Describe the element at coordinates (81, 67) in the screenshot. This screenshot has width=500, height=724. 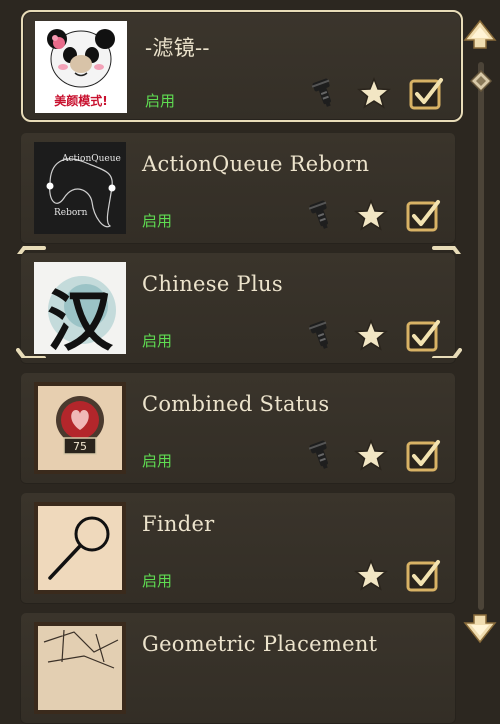
I see `panda-meme-icon: 美颜模式!` at that location.